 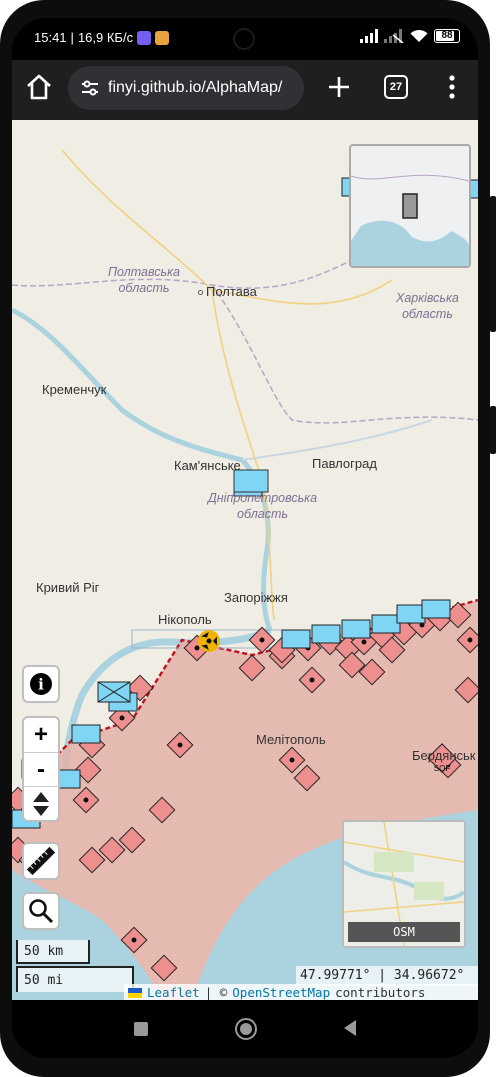 I want to click on info-control: i, so click(x=41, y=684).